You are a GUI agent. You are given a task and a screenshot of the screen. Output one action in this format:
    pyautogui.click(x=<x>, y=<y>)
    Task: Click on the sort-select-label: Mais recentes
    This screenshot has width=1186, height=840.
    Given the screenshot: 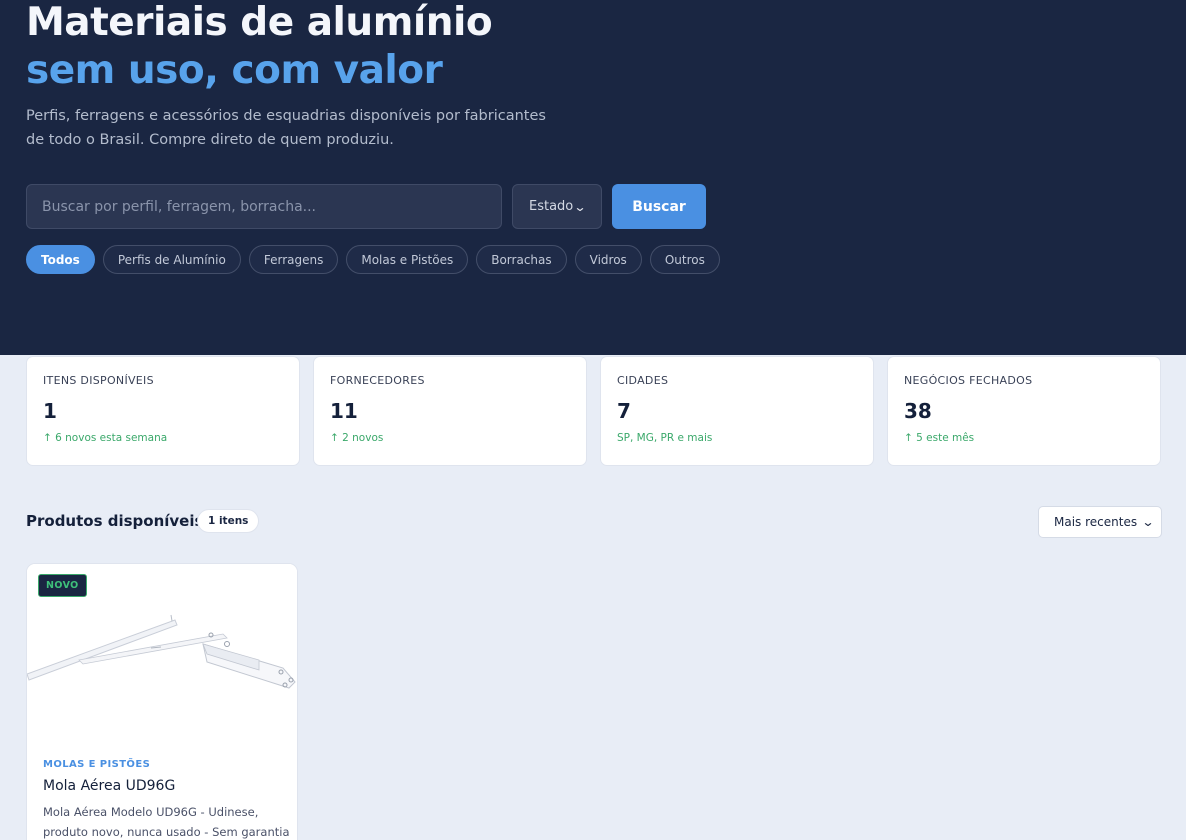 What is the action you would take?
    pyautogui.click(x=1096, y=522)
    